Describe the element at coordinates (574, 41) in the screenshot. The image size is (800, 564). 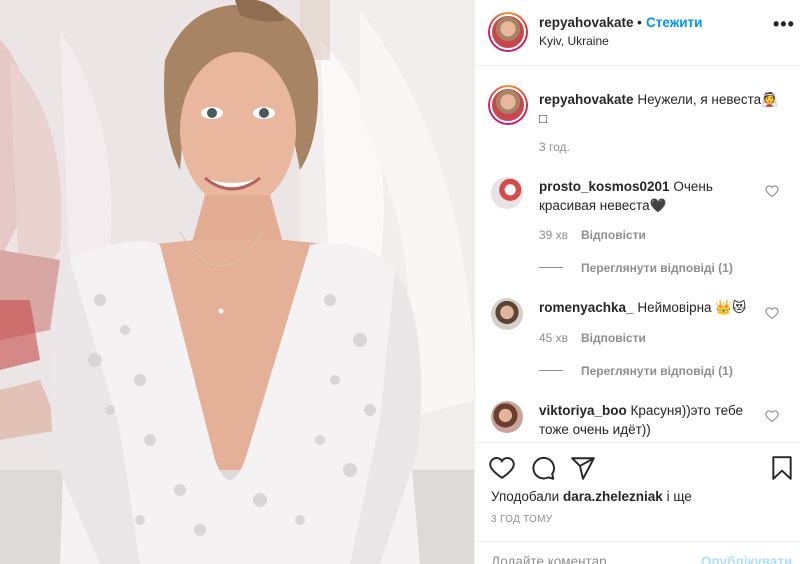
I see `post-location: Kyiv, Ukraine` at that location.